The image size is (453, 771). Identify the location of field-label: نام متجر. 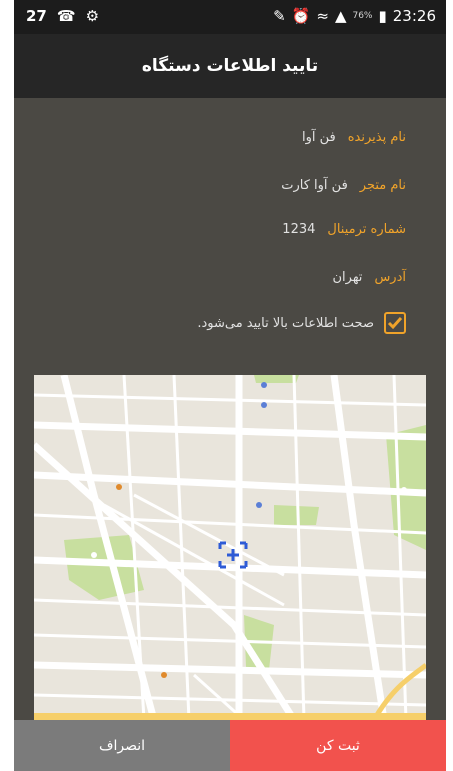
(382, 185).